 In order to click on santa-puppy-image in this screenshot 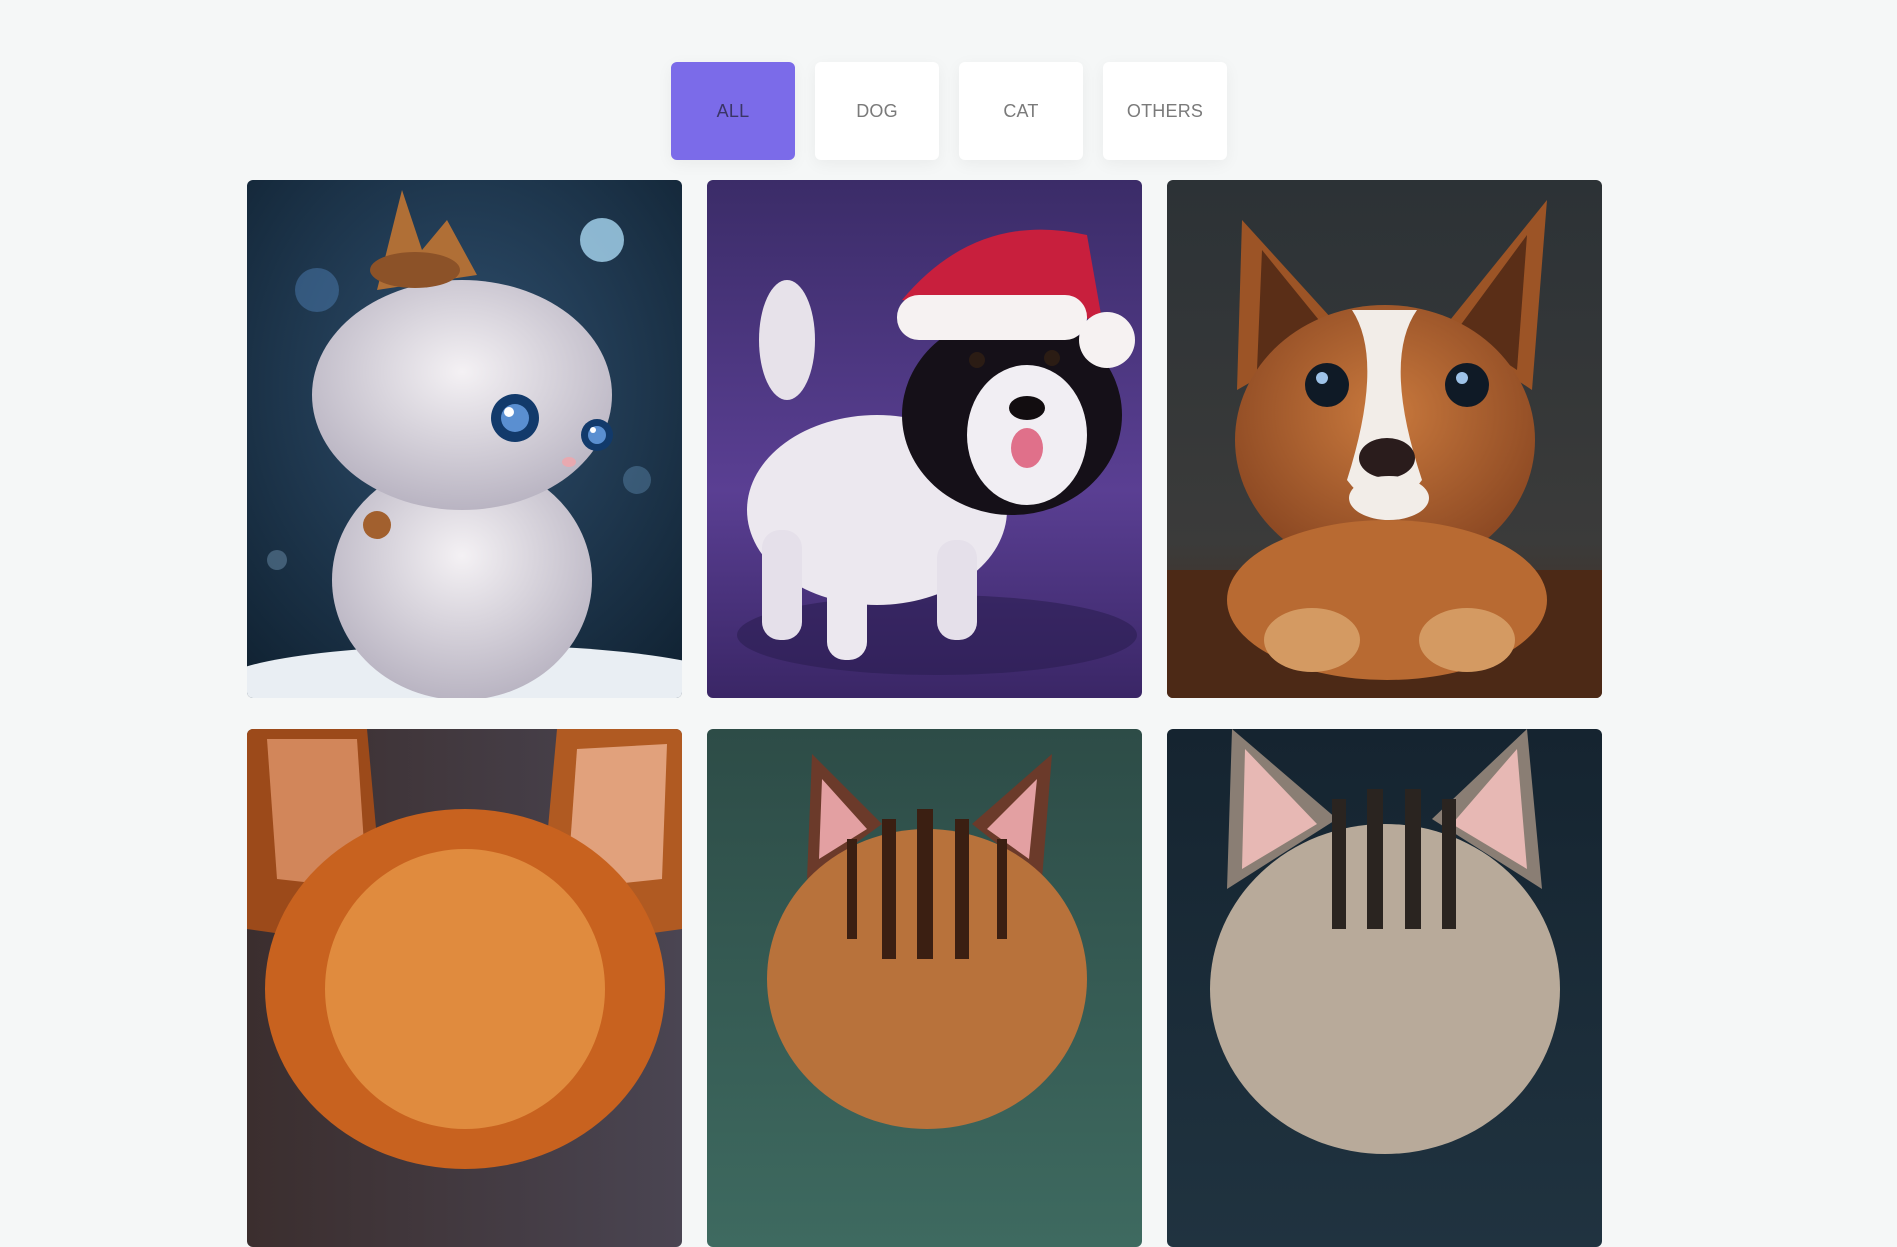, I will do `click(924, 439)`.